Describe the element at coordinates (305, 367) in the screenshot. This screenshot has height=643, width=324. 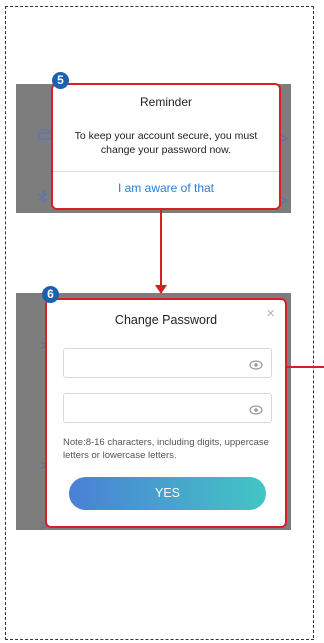
I see `side-connector-line` at that location.